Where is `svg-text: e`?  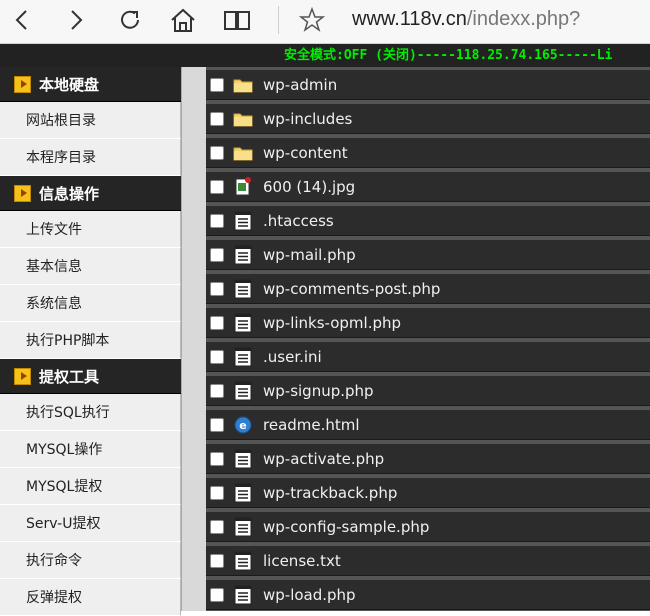
svg-text: e is located at coordinates (242, 425).